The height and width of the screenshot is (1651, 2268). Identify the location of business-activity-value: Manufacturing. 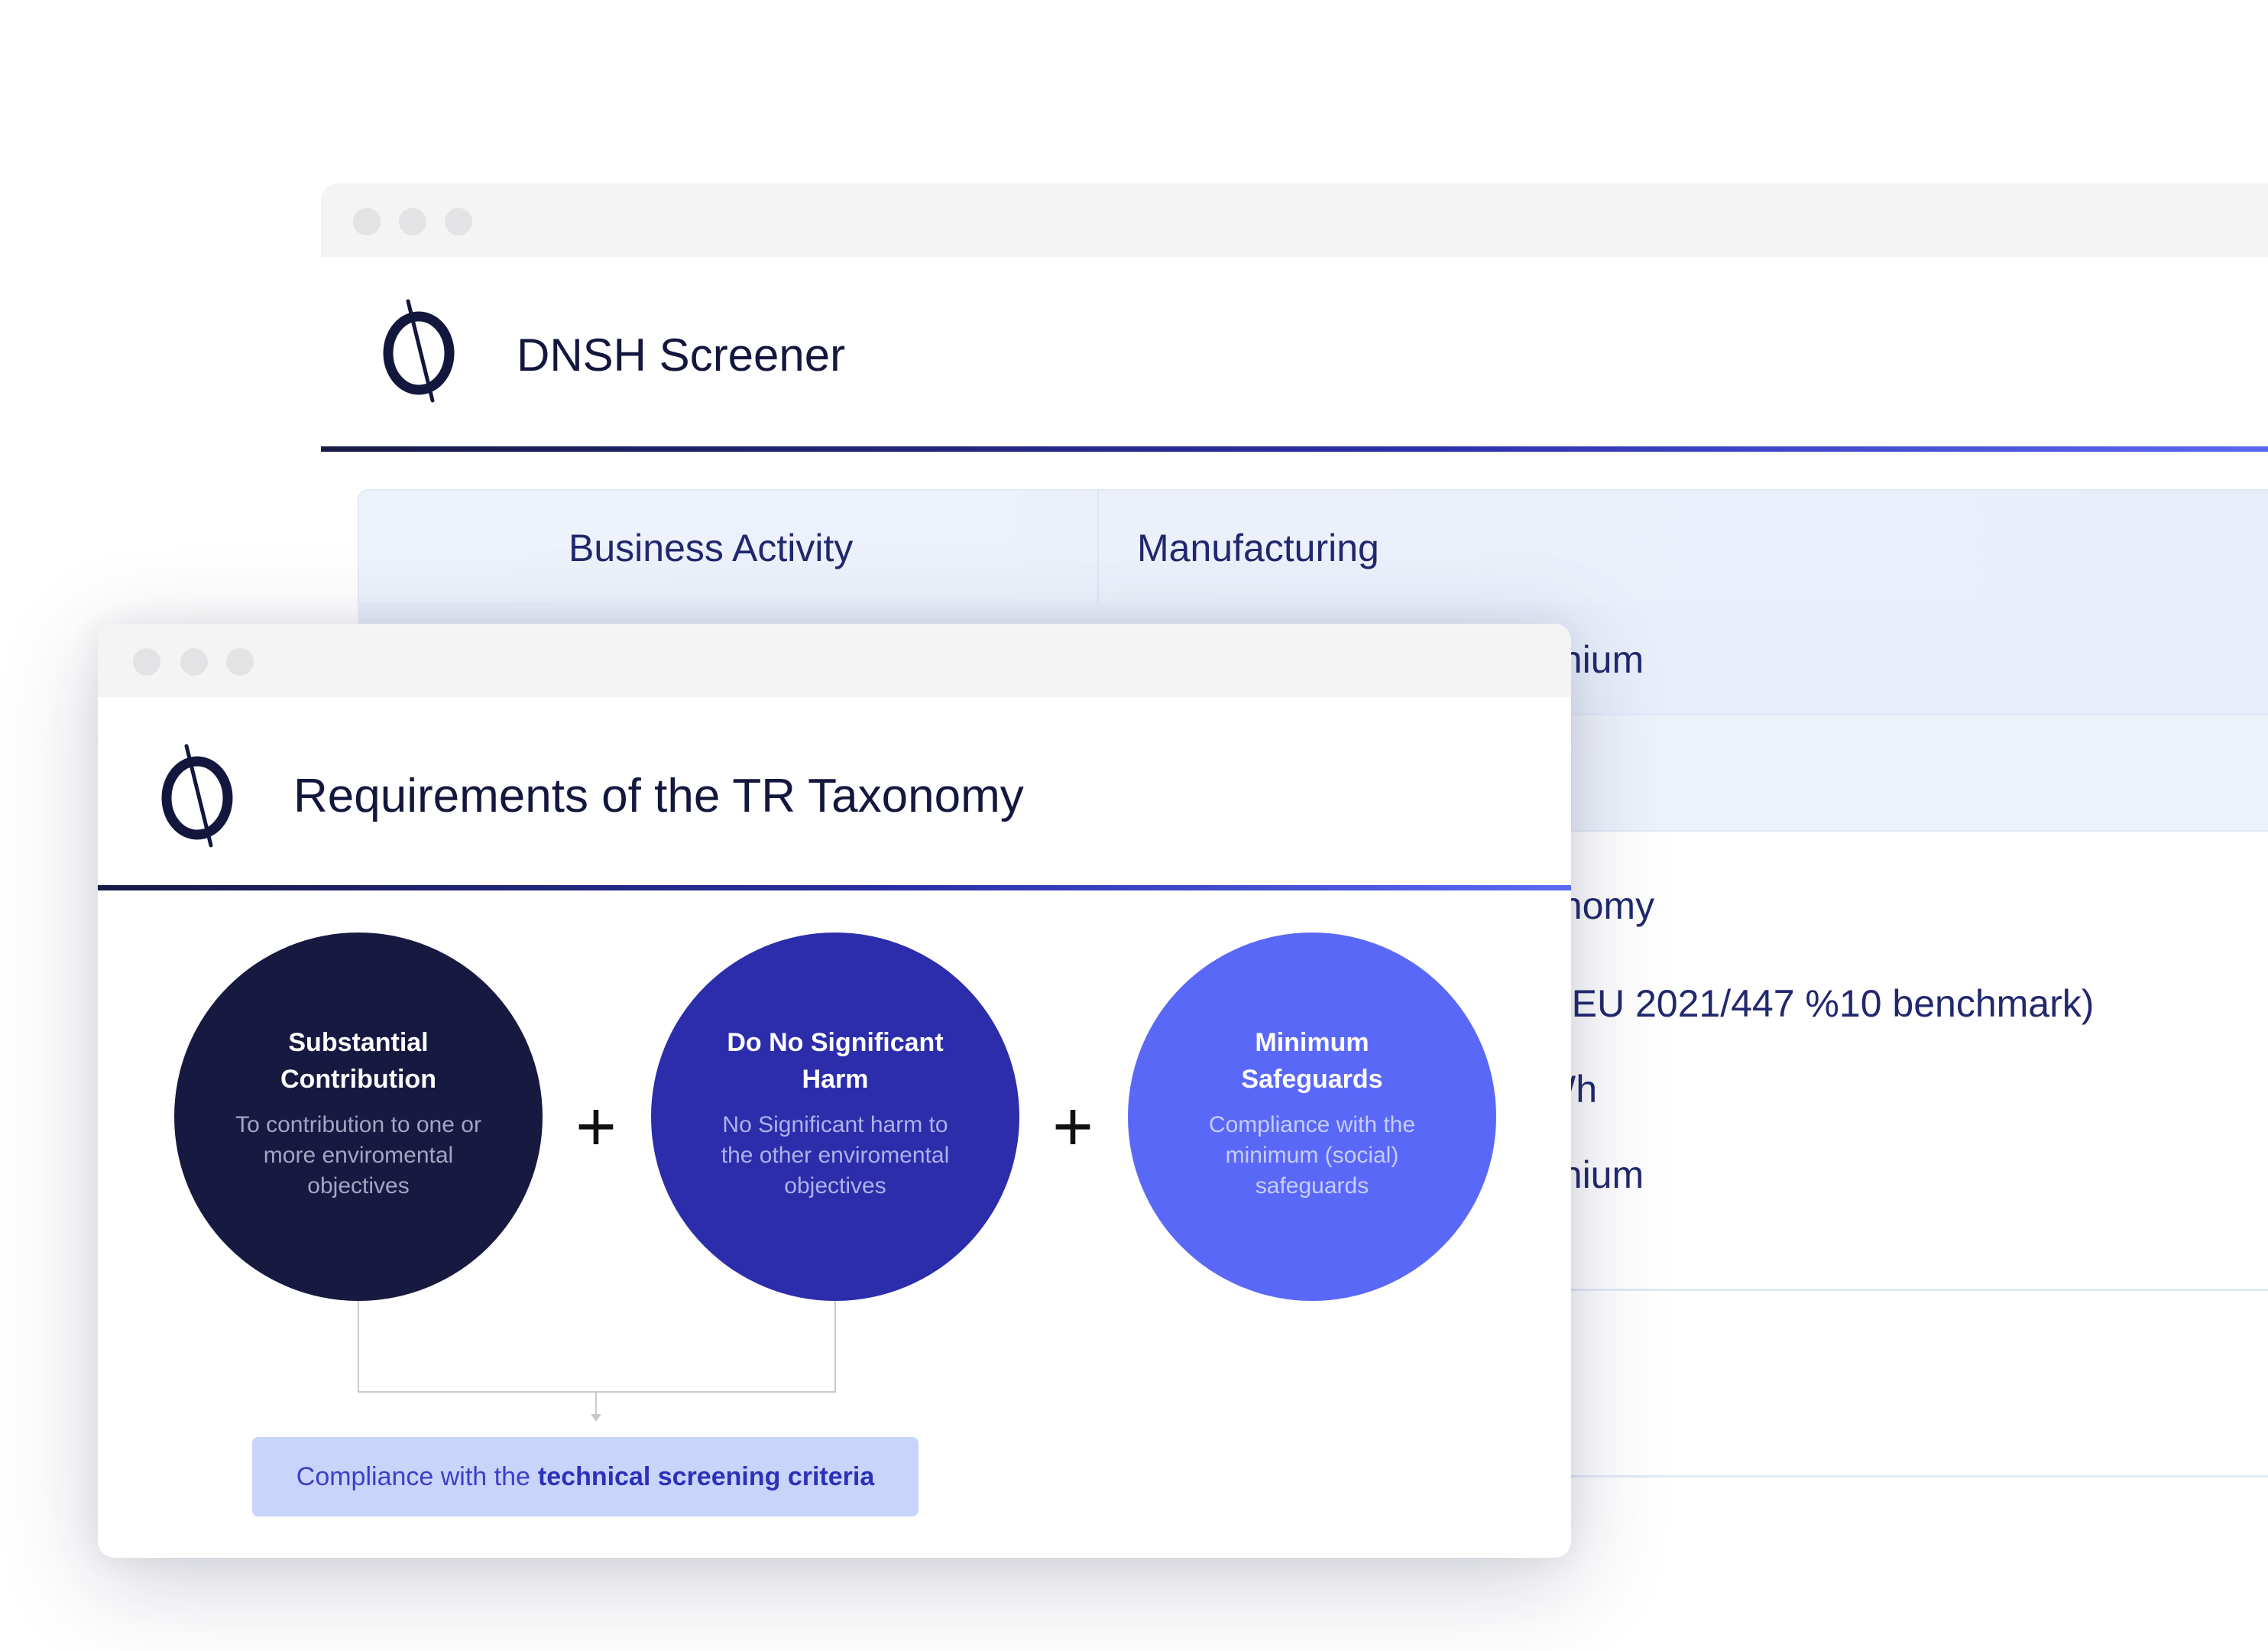
(1258, 548).